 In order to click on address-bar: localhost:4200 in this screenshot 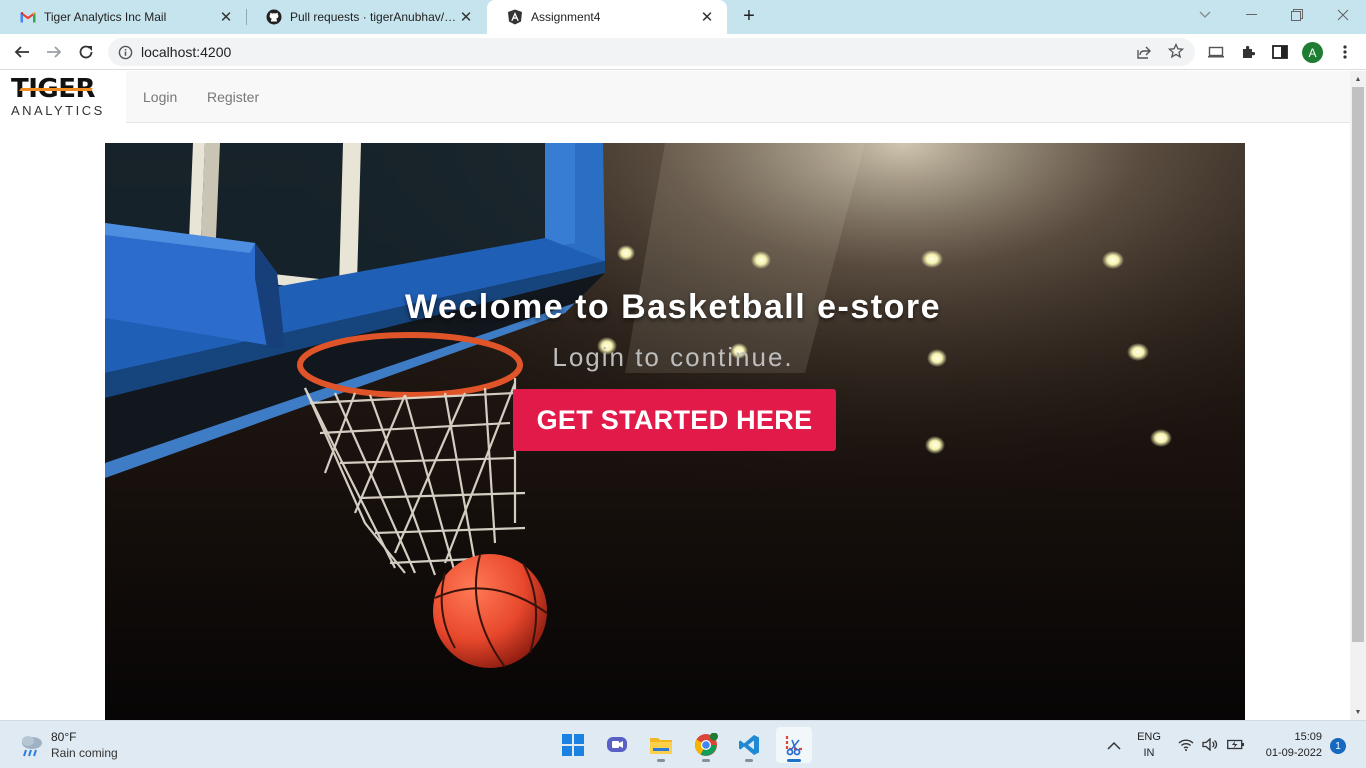, I will do `click(651, 52)`.